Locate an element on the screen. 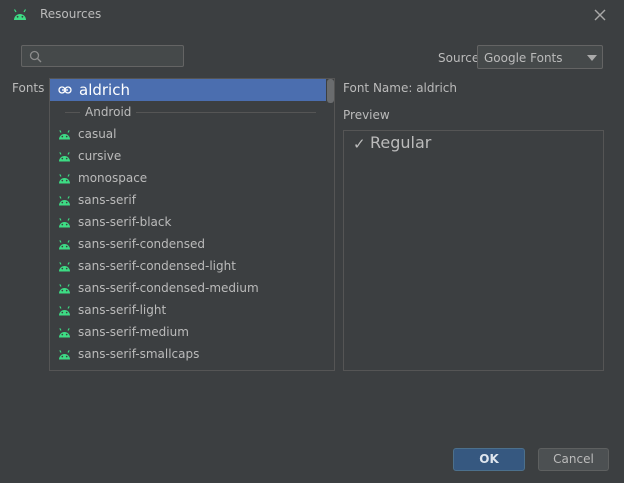 The width and height of the screenshot is (624, 483). search-field is located at coordinates (102, 56).